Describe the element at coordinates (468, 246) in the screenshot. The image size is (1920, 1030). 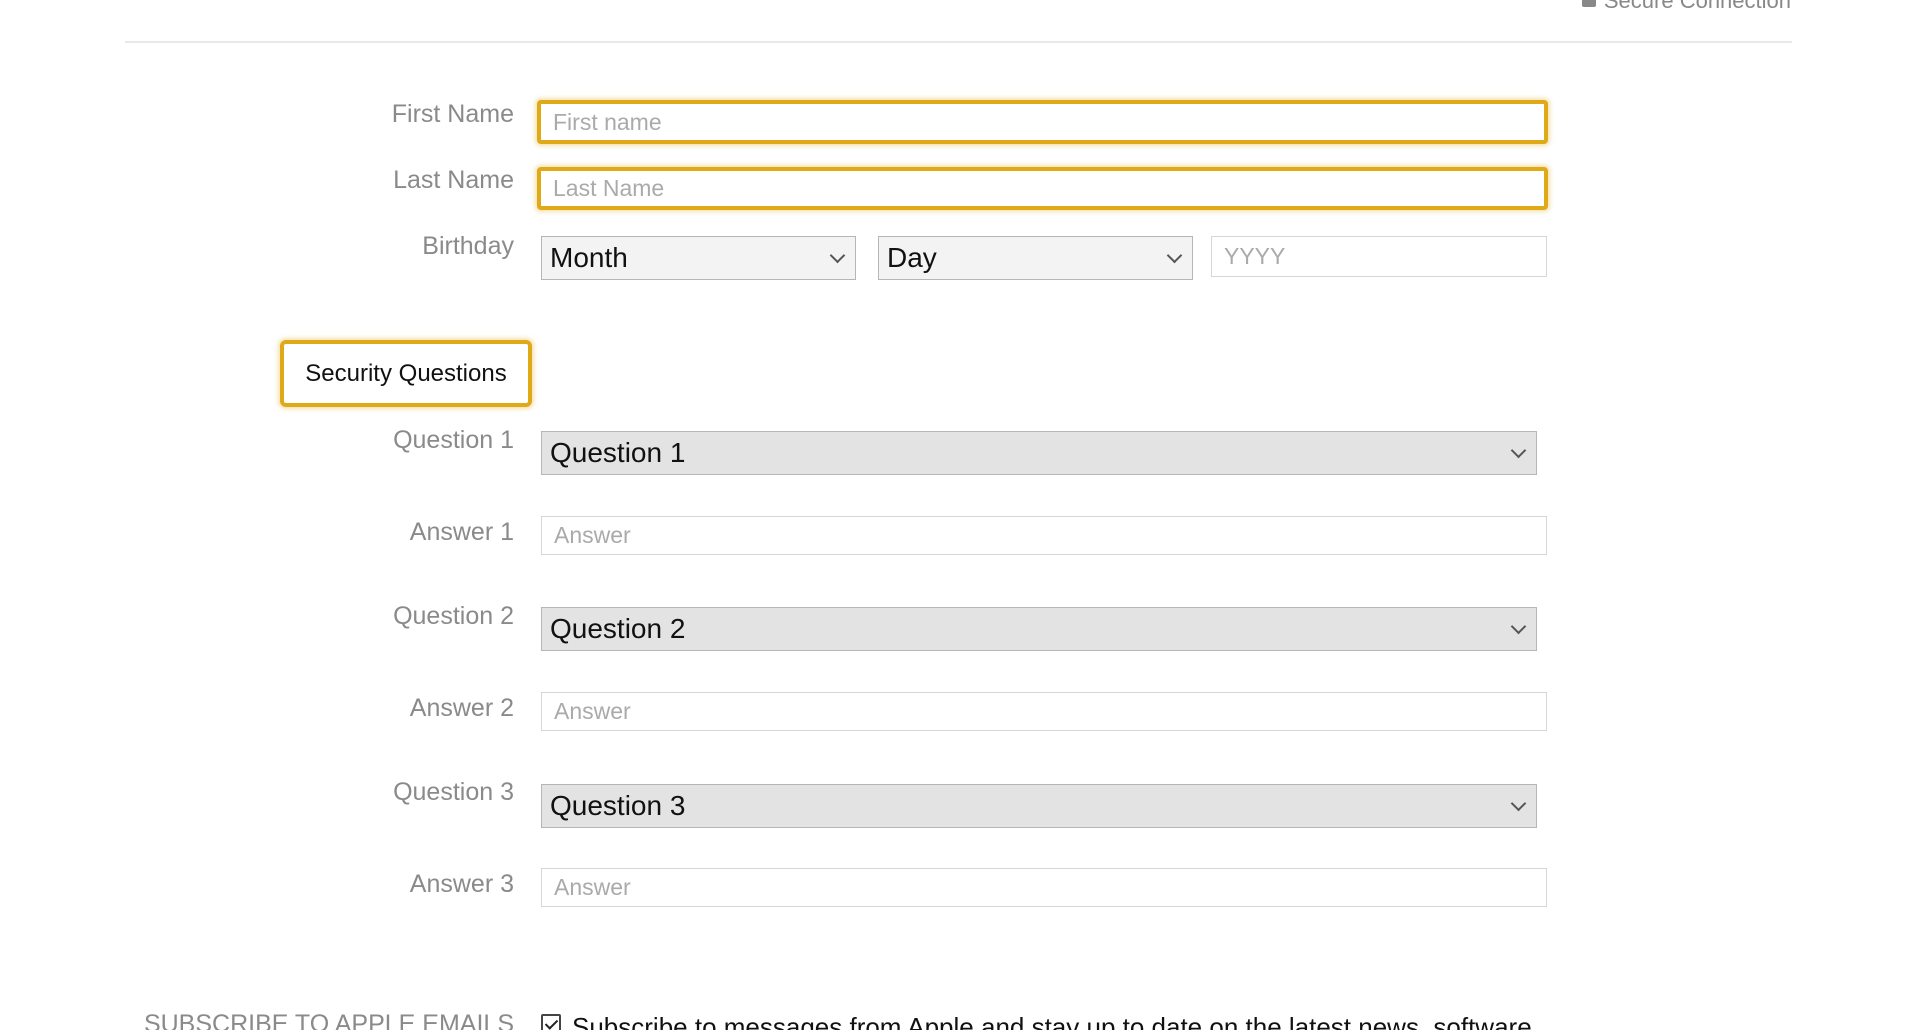
I see `birthday-label: Birthday` at that location.